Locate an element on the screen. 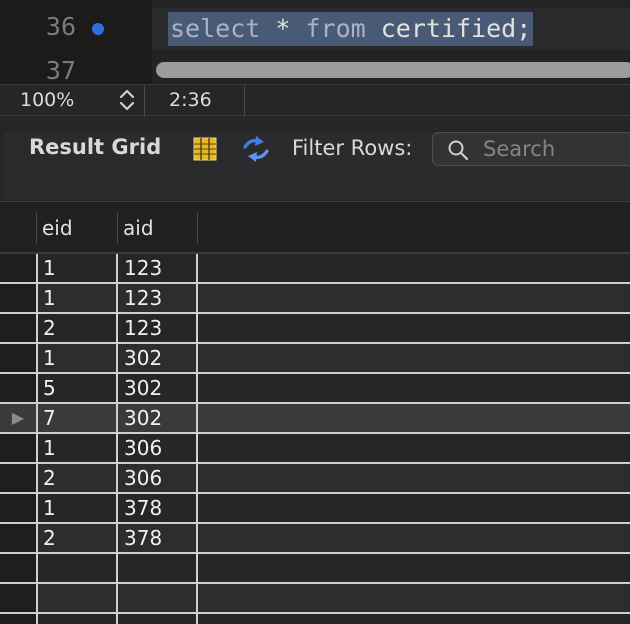 Image resolution: width=630 pixels, height=624 pixels. cell-eid: 7 is located at coordinates (77, 418).